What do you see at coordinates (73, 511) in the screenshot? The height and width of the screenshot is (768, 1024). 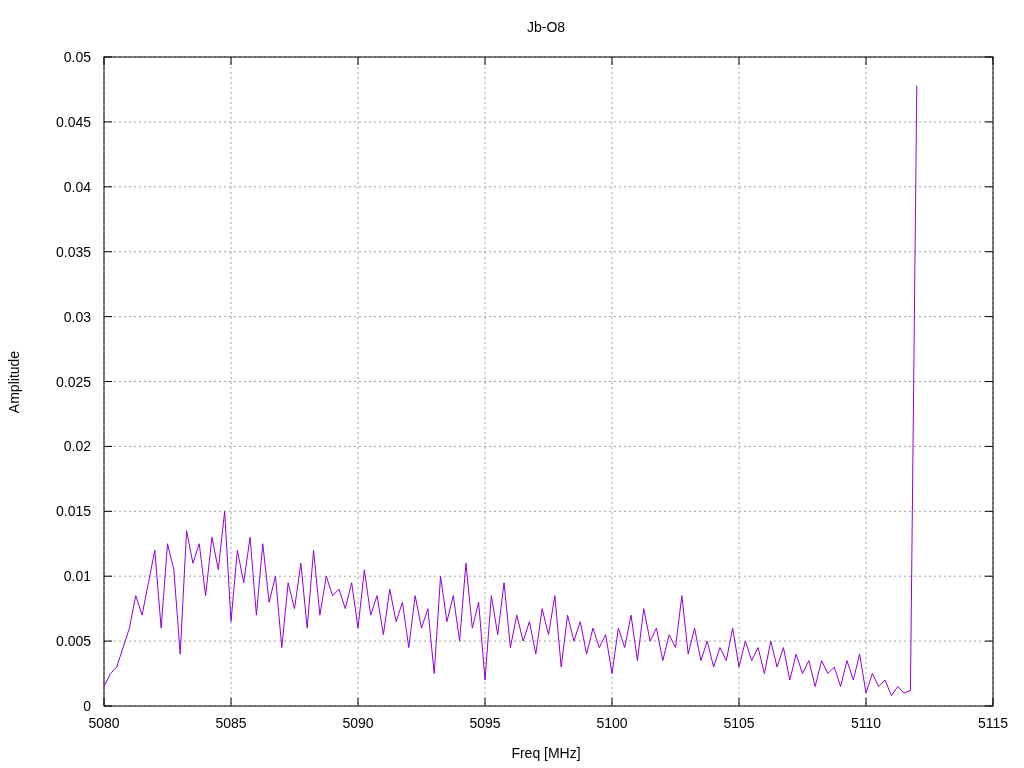 I see `y-tick-label: 0.015` at bounding box center [73, 511].